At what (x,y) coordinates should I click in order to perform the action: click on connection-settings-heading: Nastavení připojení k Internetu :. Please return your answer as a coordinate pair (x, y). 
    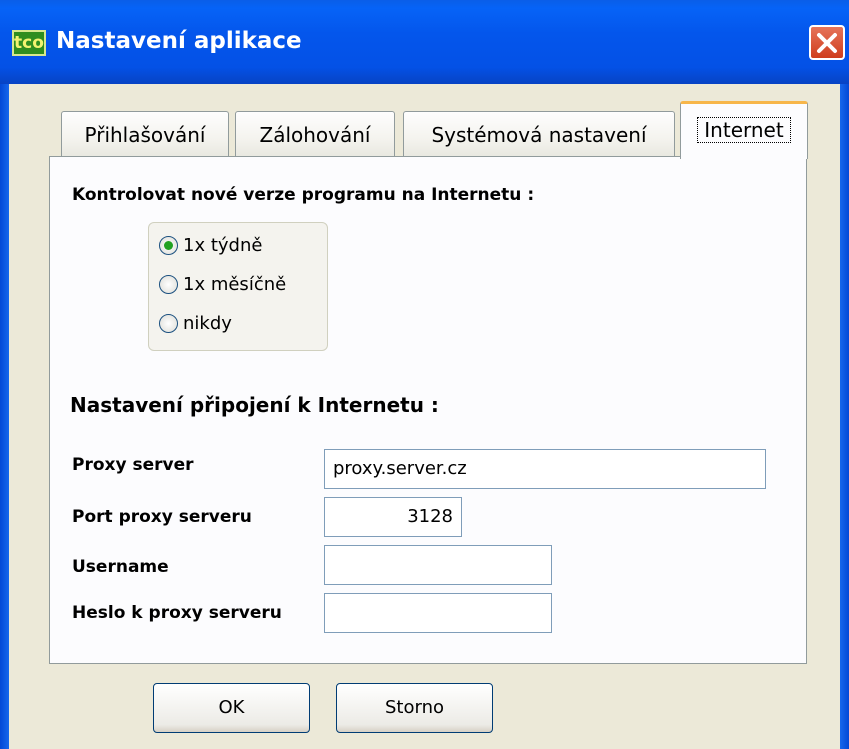
    Looking at the image, I should click on (254, 405).